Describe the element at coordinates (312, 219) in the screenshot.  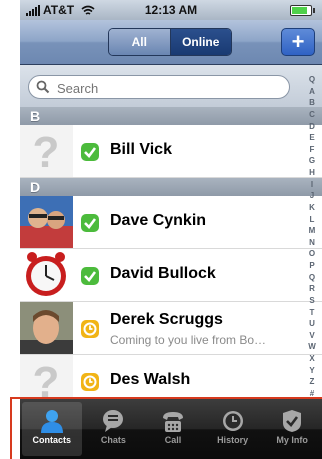
I see `index-letter: L` at that location.